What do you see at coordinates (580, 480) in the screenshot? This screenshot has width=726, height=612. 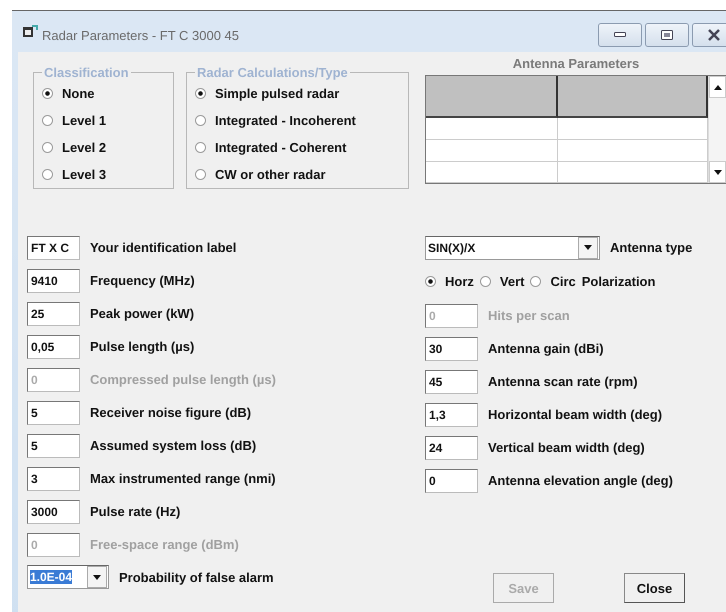 I see `field-label: Antenna elevation angle (deg)` at bounding box center [580, 480].